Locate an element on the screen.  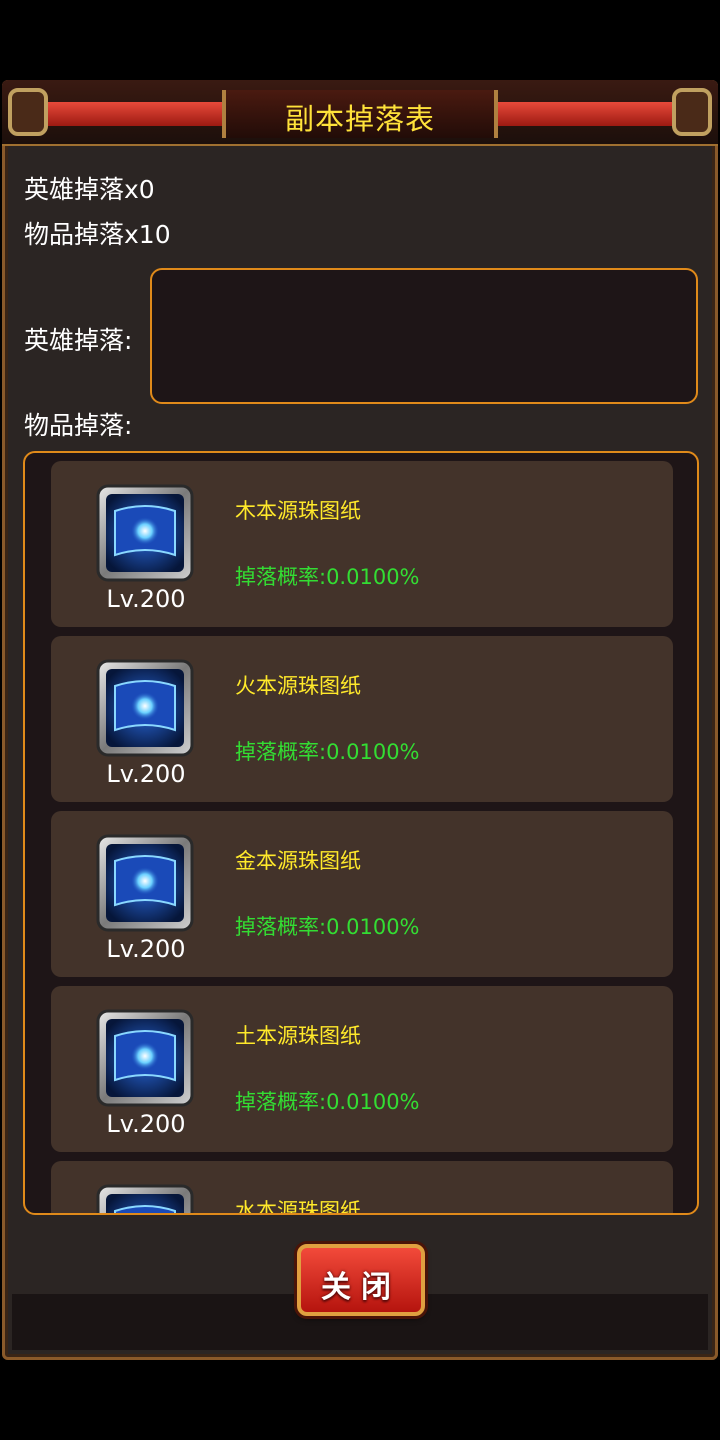
list-item: Lv.200 土本源珠图纸 掉落概率:0.0100% is located at coordinates (362, 1069).